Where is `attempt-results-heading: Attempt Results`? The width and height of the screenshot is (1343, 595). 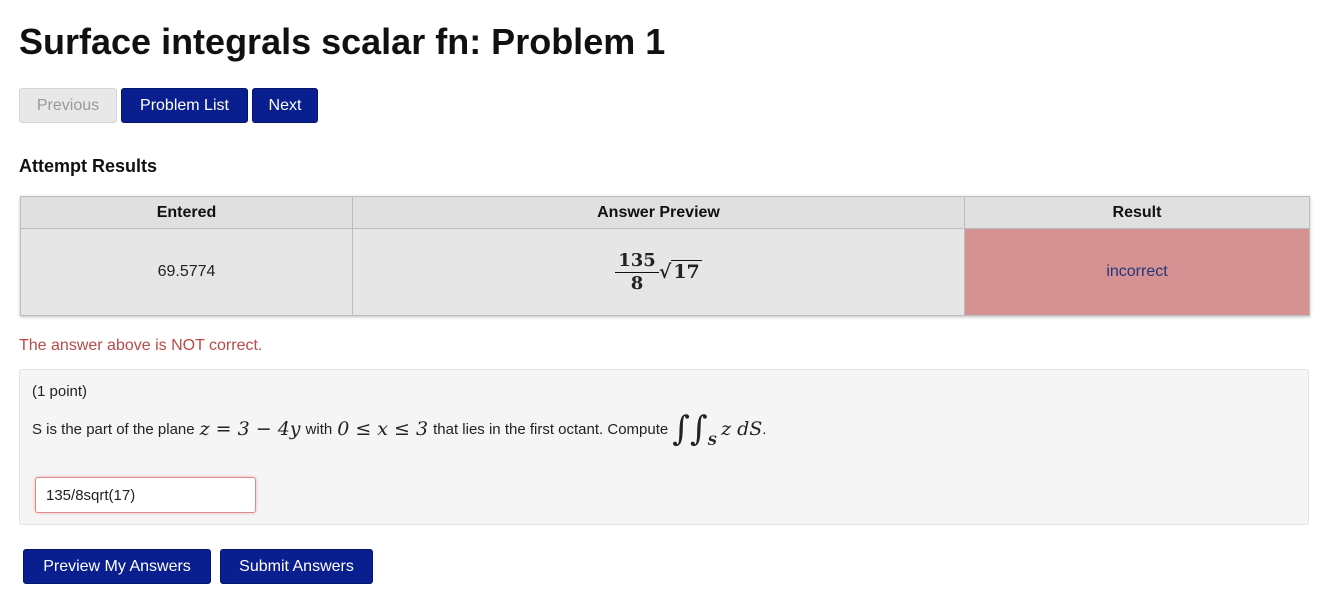
attempt-results-heading: Attempt Results is located at coordinates (88, 166).